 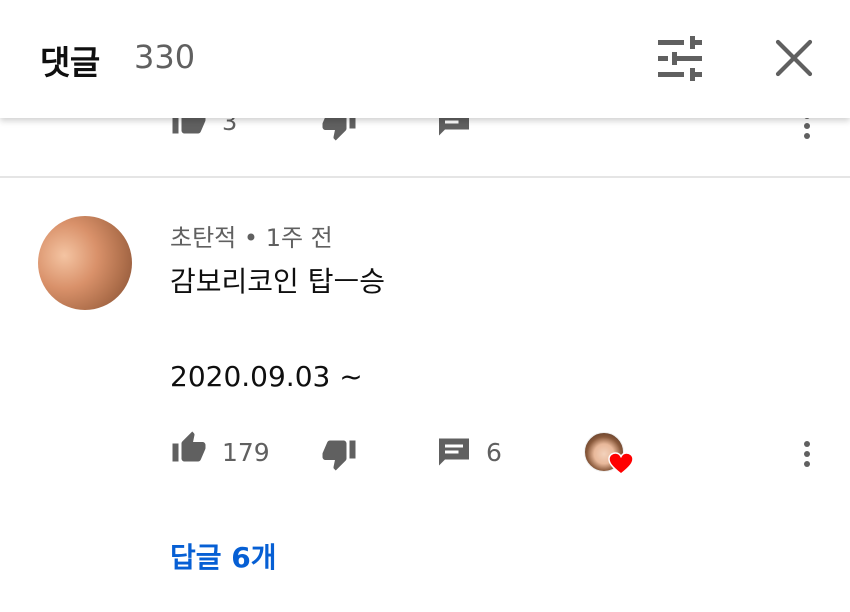 What do you see at coordinates (494, 452) in the screenshot?
I see `reply-count: 6` at bounding box center [494, 452].